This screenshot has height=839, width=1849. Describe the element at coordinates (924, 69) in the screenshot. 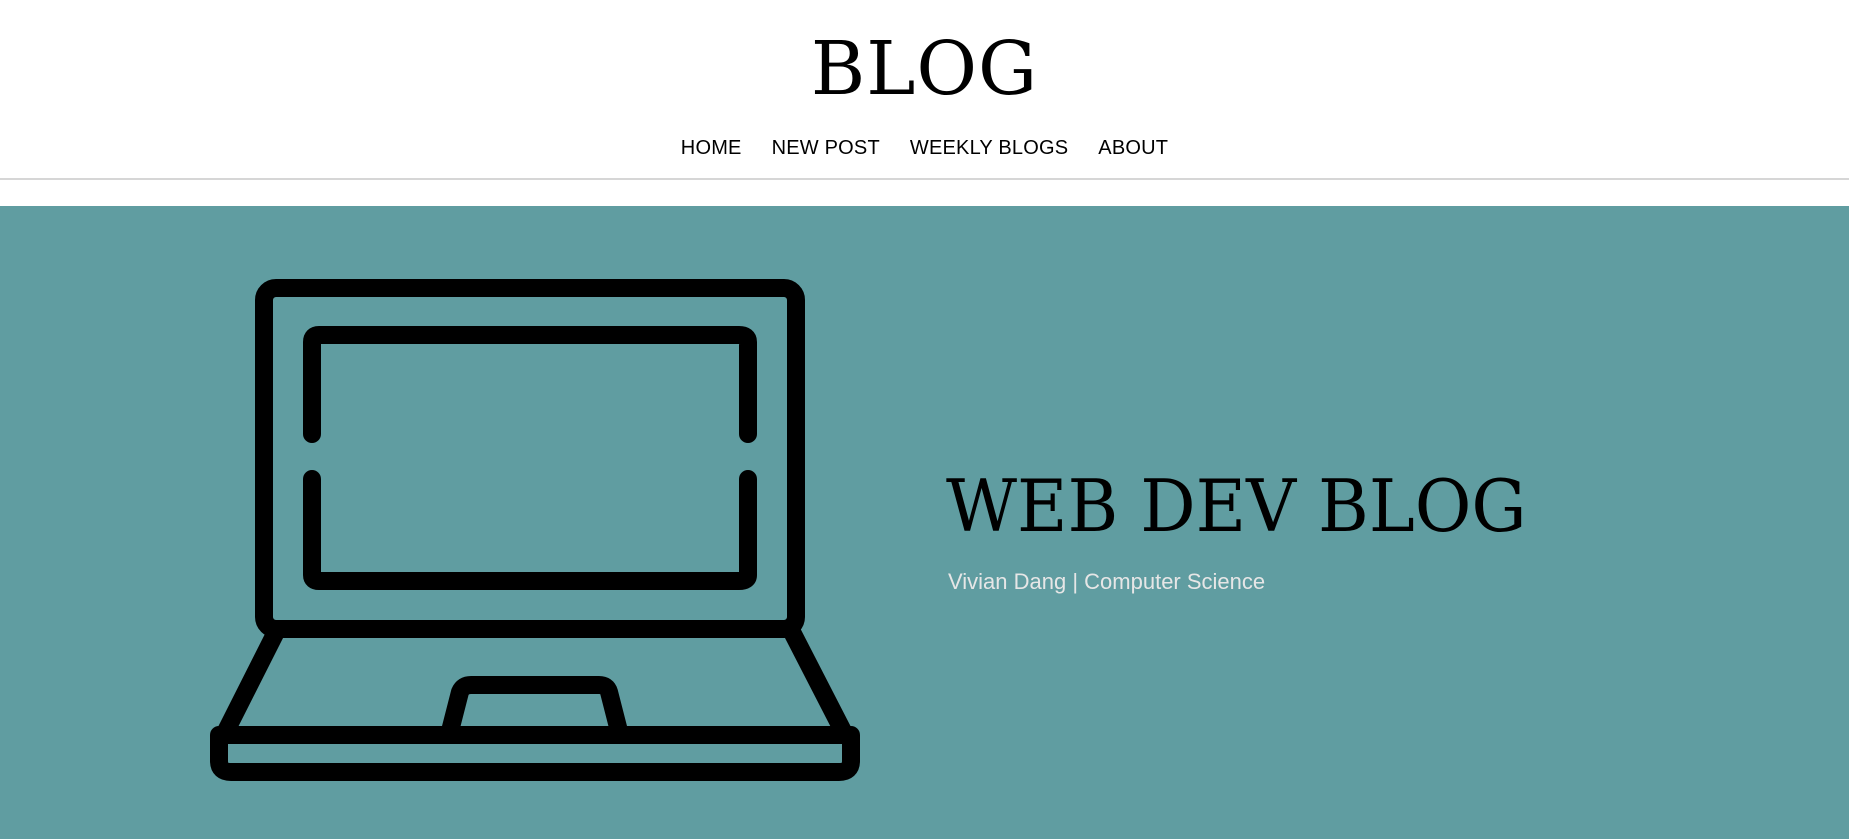

I see `site-title: BLOG` at that location.